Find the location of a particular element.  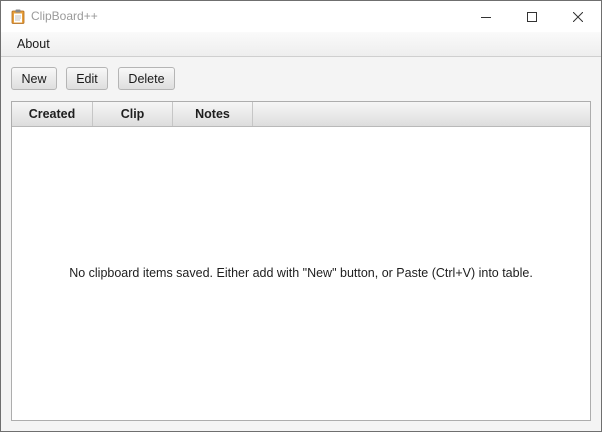

column-header-clip: Clip is located at coordinates (133, 114).